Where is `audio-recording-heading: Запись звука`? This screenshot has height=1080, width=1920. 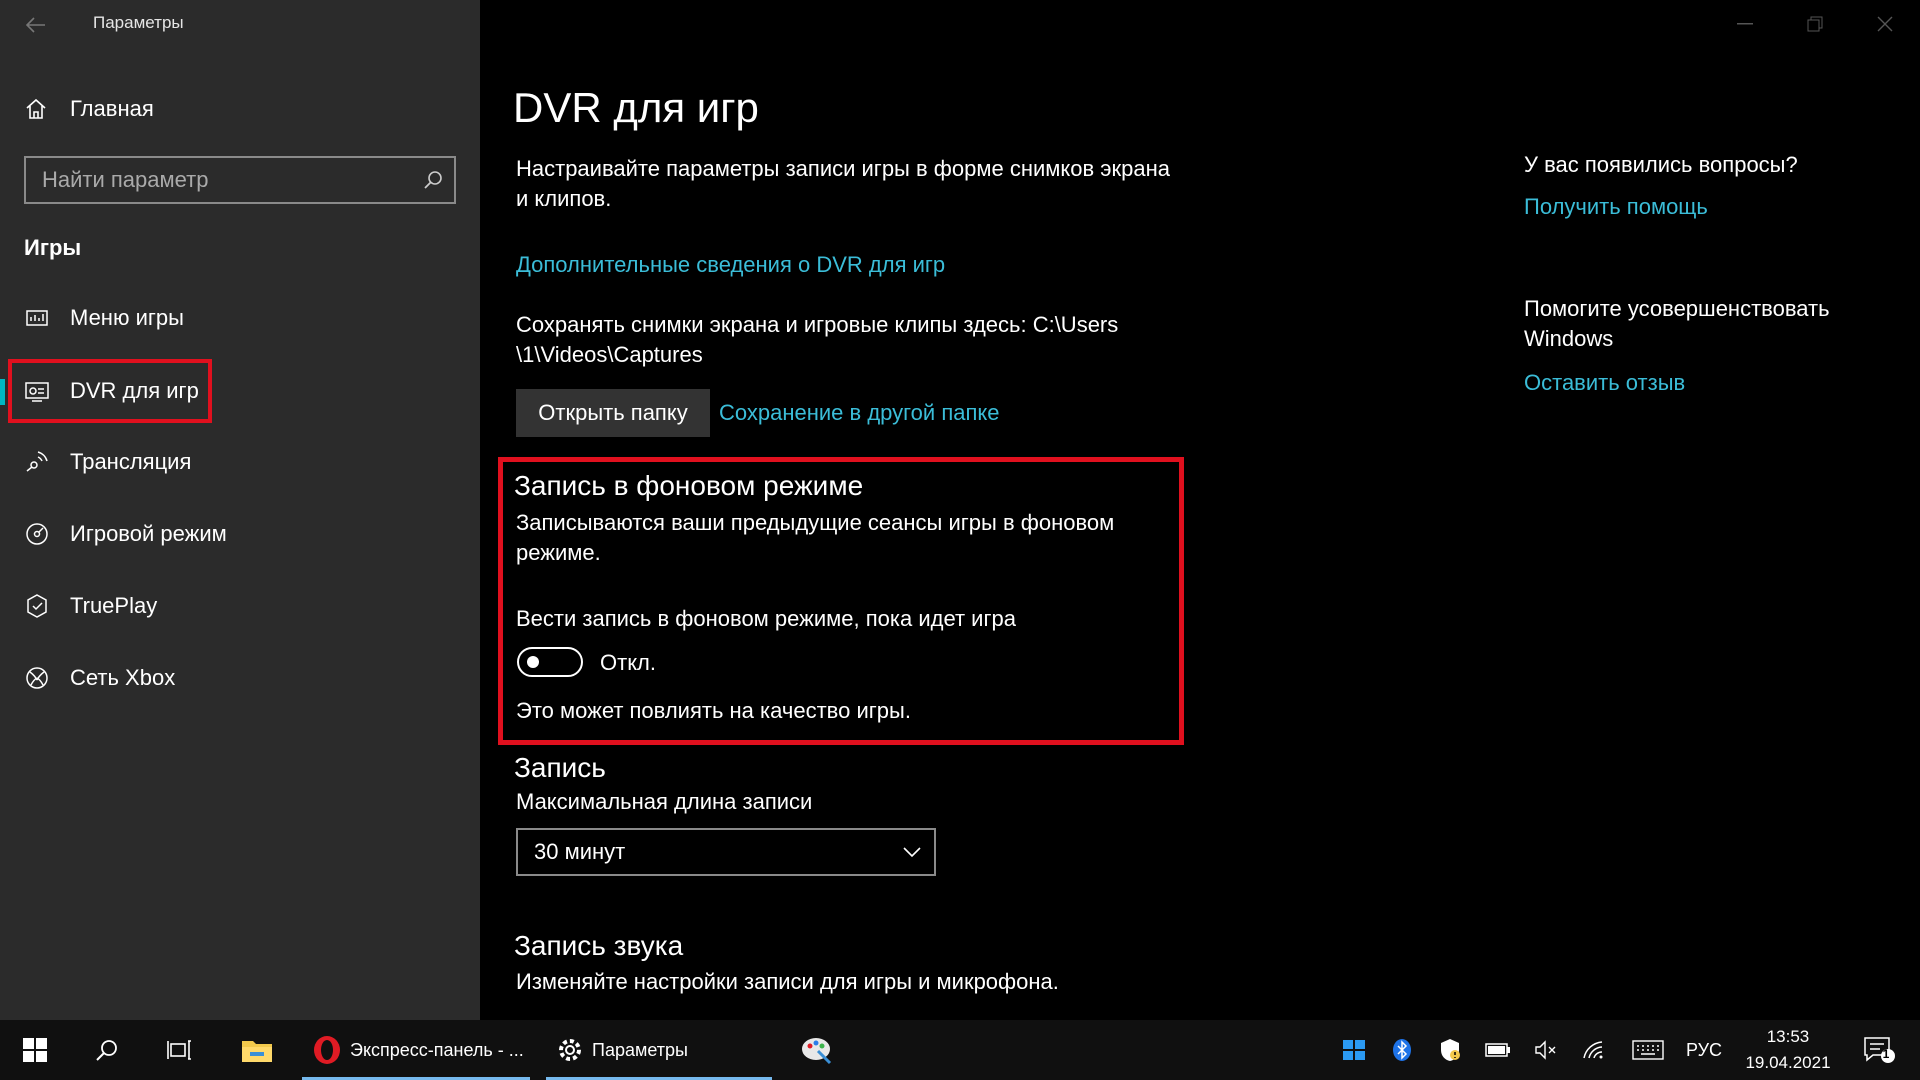
audio-recording-heading: Запись звука is located at coordinates (599, 945).